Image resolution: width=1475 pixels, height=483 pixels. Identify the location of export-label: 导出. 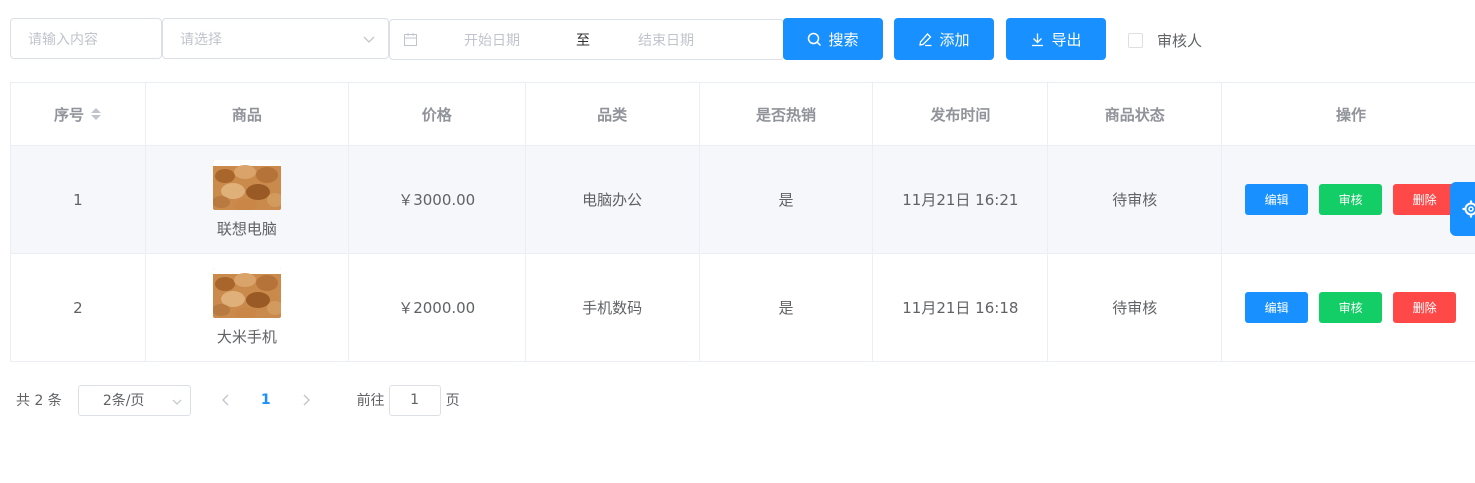
(1066, 39).